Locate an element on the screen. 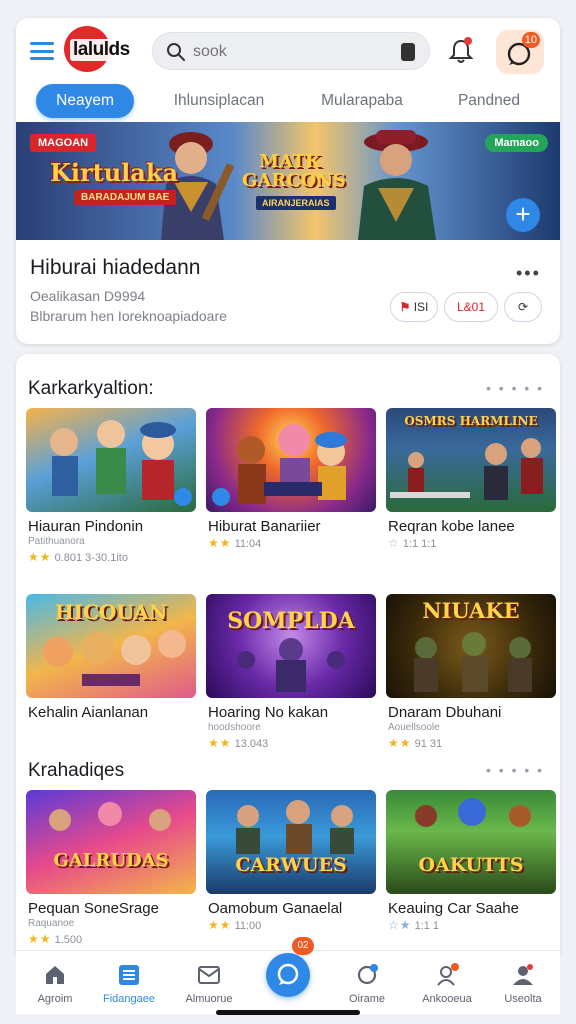 This screenshot has height=1024, width=576. banner-title-left: Kirtulaka is located at coordinates (114, 172).